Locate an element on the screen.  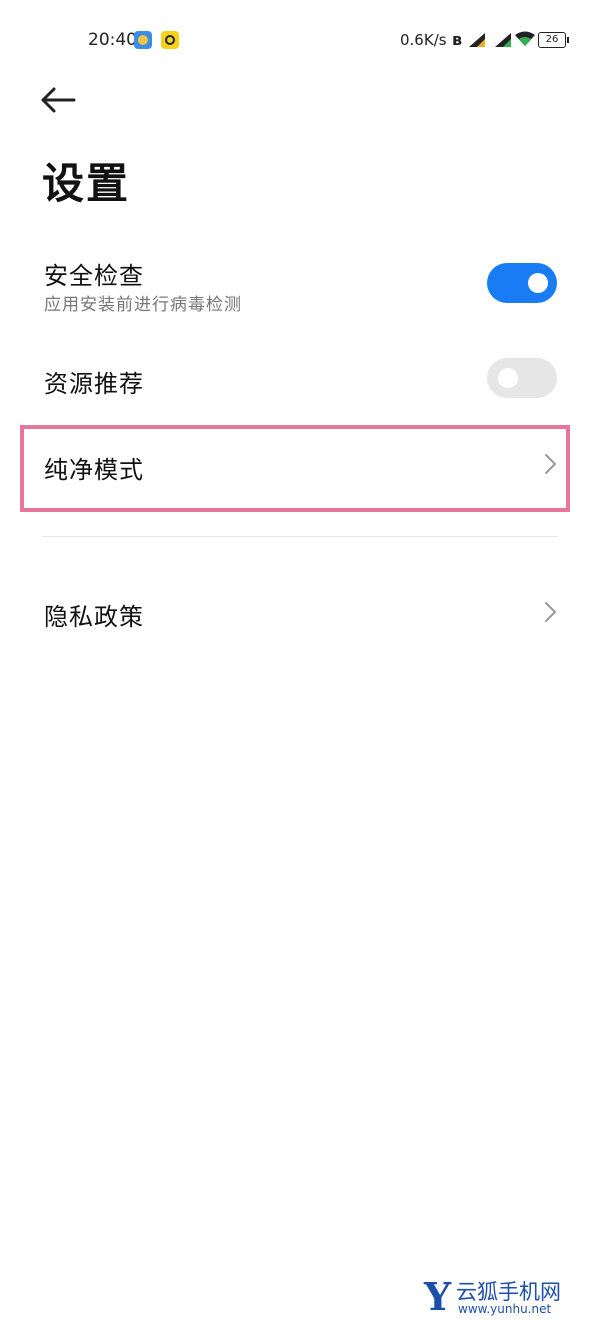
setting-security-check: 安全检查 应用安装前进行病毒检测 is located at coordinates (300, 285).